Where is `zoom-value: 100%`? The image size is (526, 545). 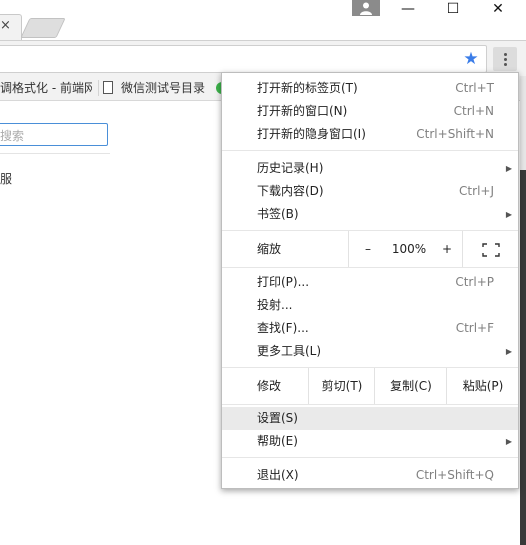
zoom-value: 100% is located at coordinates (409, 249).